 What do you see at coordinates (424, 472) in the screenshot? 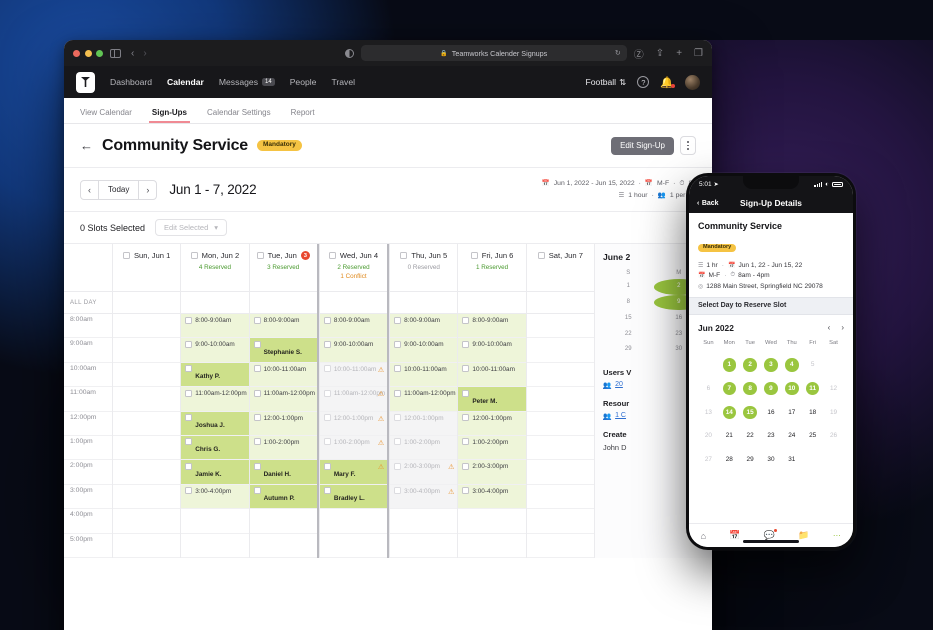
I see `calendar-slot: 2:00-3:00pm ⚠` at bounding box center [424, 472].